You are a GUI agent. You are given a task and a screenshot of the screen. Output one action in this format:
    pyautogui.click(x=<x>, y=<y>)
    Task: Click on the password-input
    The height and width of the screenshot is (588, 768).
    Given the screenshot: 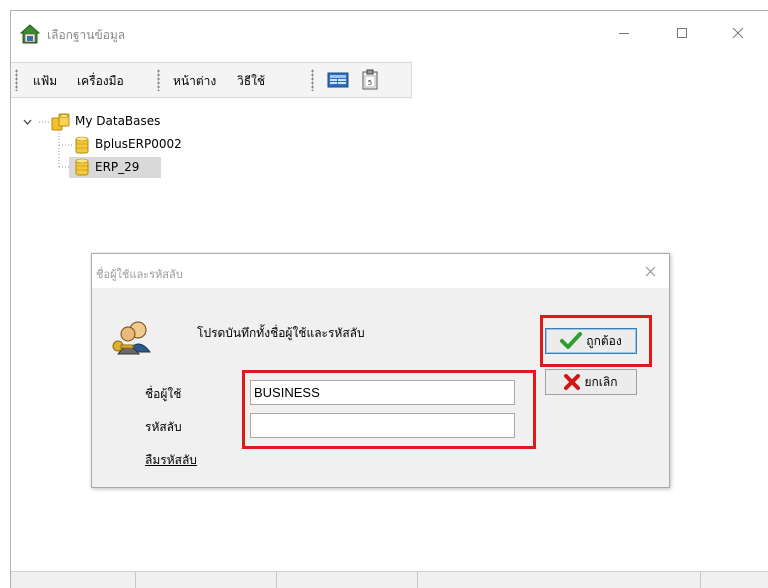 What is the action you would take?
    pyautogui.click(x=382, y=425)
    